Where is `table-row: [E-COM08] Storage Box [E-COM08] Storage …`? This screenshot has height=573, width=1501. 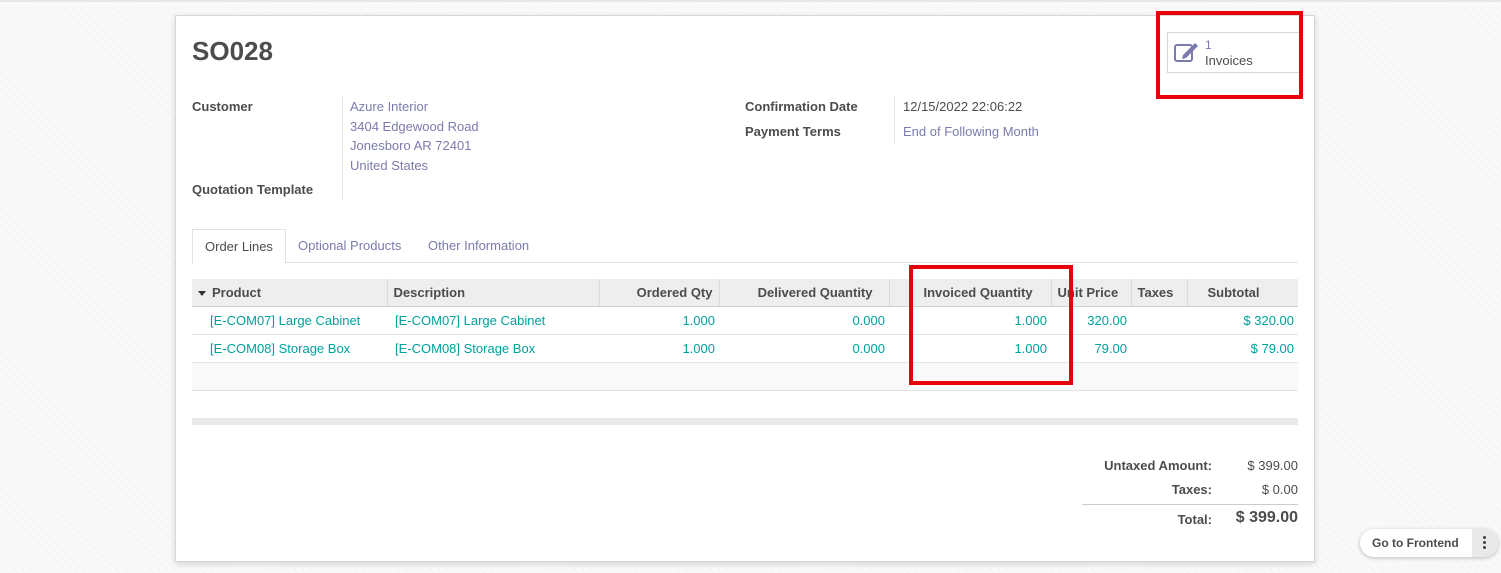
table-row: [E-COM08] Storage Box [E-COM08] Storage … is located at coordinates (745, 348).